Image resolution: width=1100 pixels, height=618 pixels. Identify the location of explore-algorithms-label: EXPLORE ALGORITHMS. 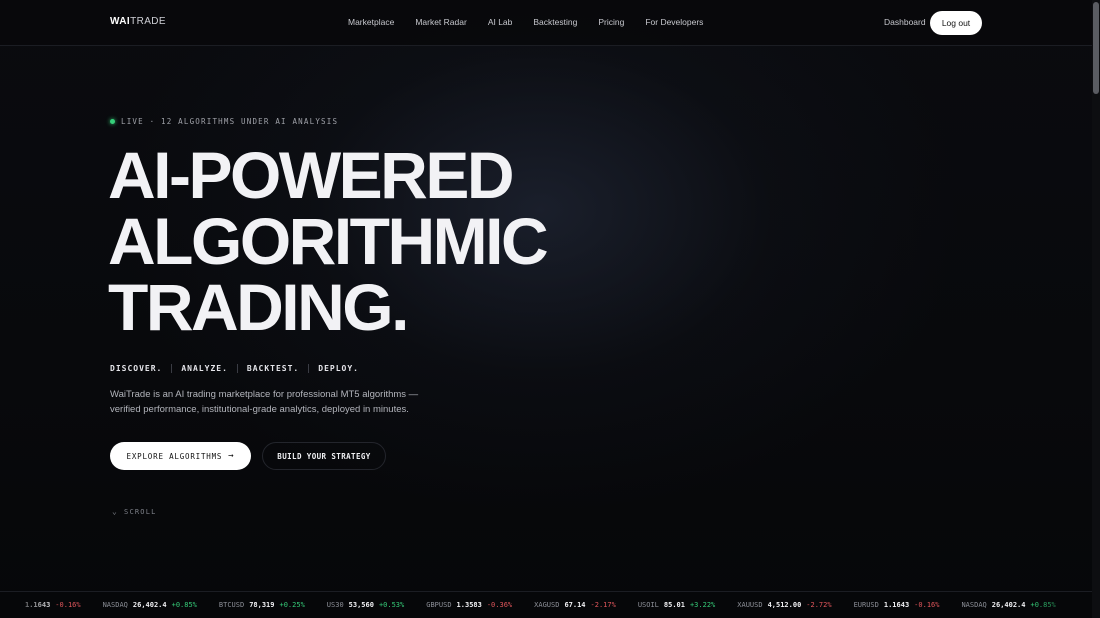
(174, 456).